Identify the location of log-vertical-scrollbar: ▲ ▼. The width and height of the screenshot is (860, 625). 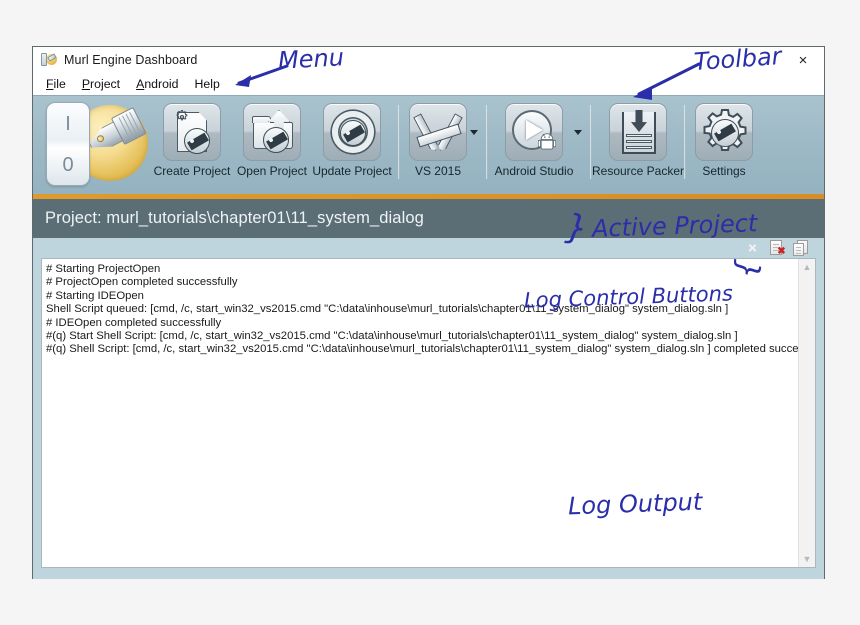
(806, 413).